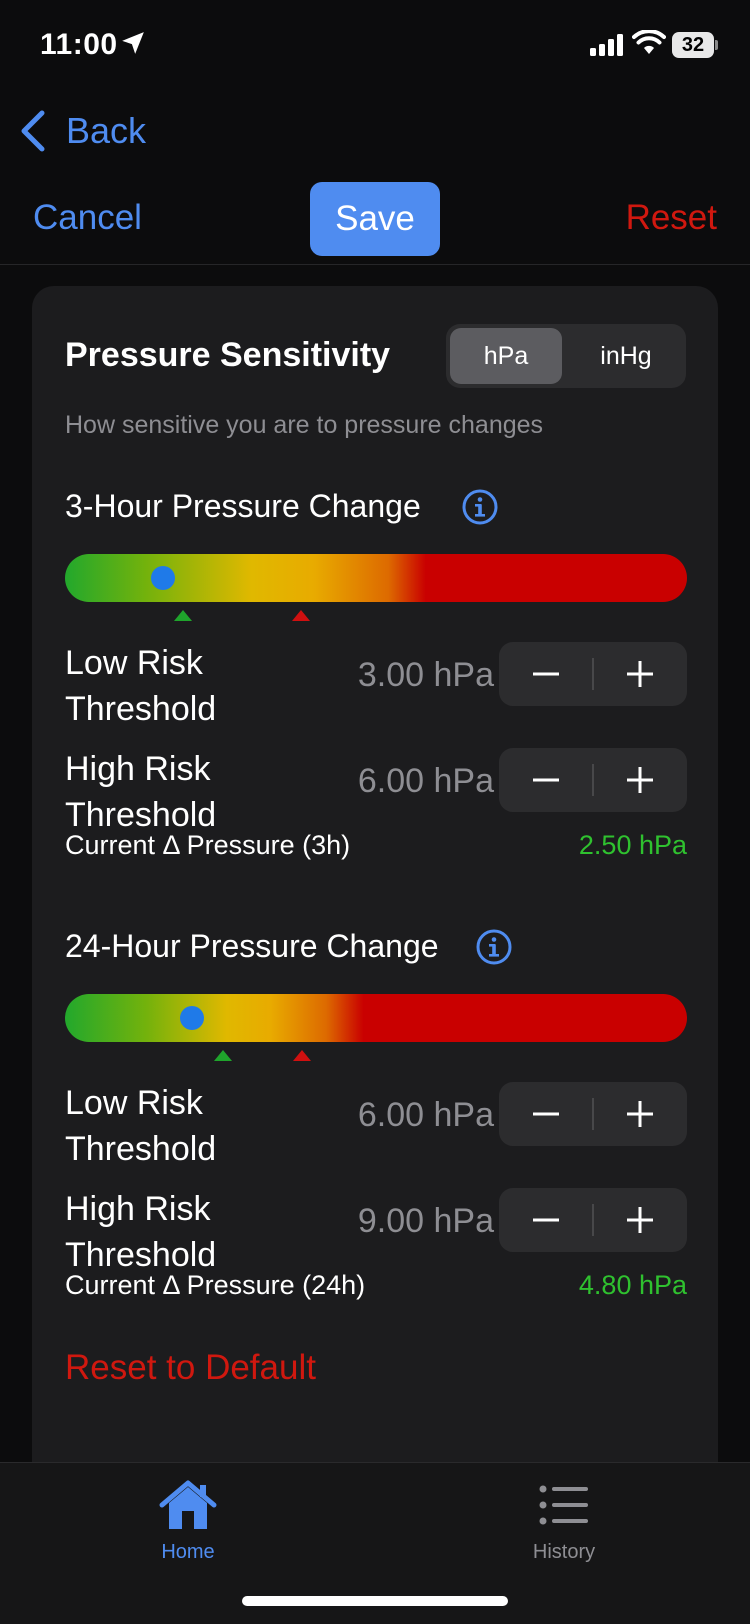 The height and width of the screenshot is (1624, 750). What do you see at coordinates (208, 845) in the screenshot?
I see `current-pressure-label: Current Δ Pressure (3h)` at bounding box center [208, 845].